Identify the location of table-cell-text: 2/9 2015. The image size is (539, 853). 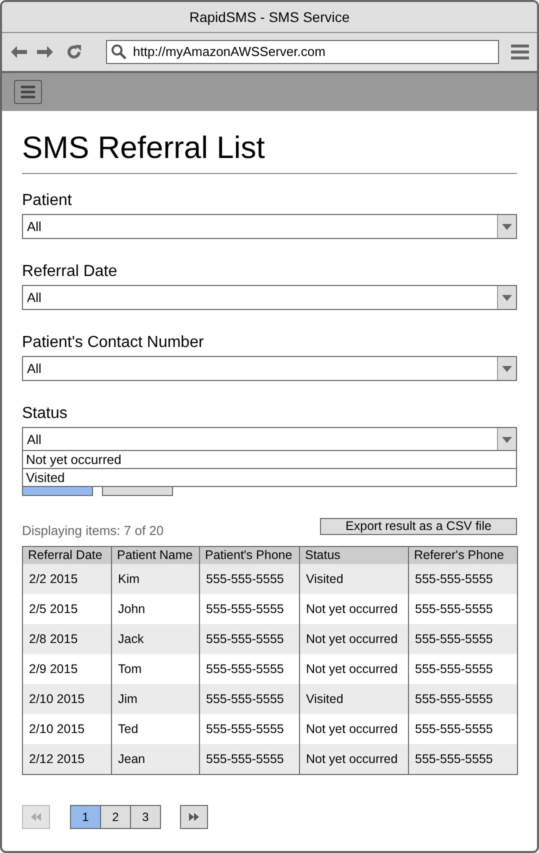
(53, 669).